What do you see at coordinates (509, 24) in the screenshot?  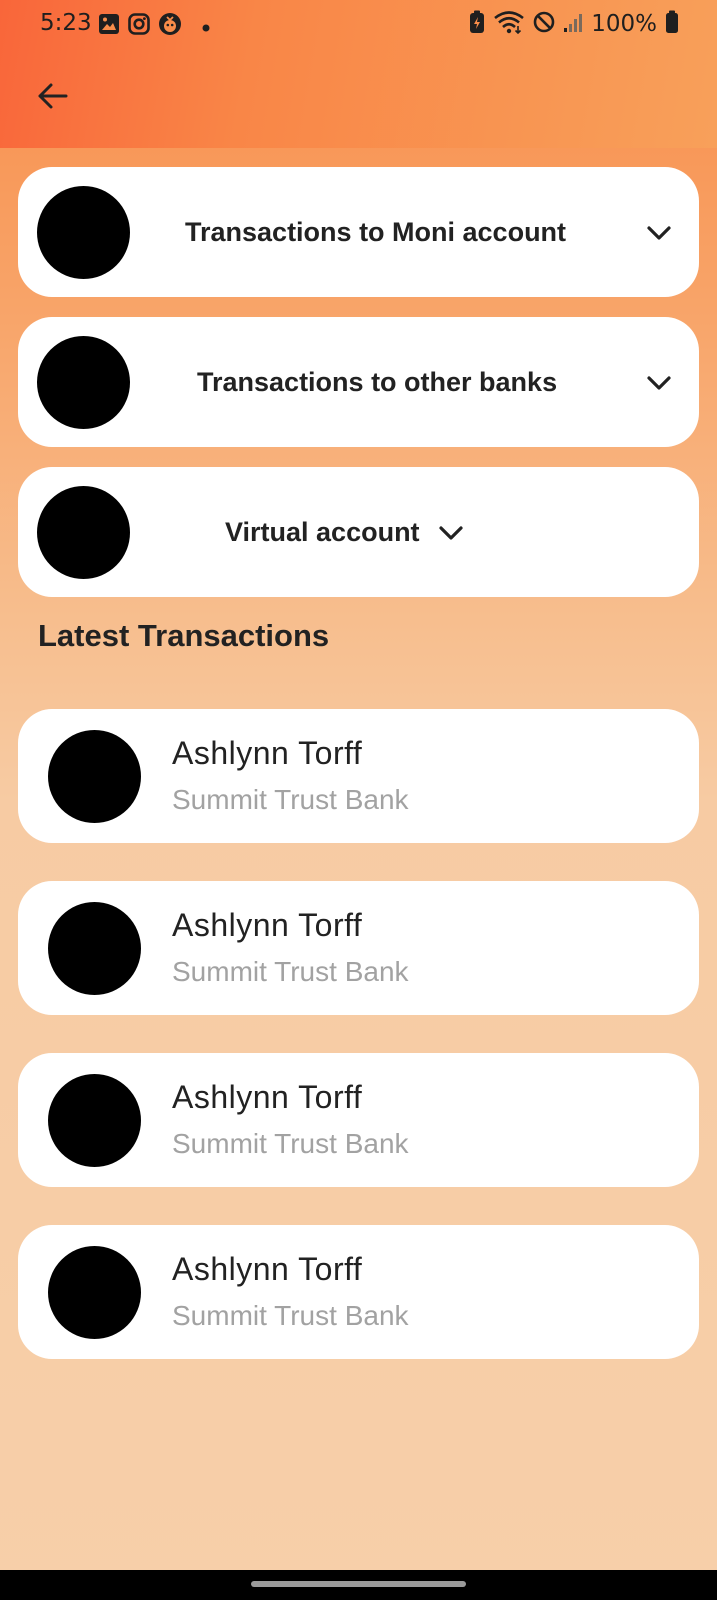 I see `wifi-icon` at bounding box center [509, 24].